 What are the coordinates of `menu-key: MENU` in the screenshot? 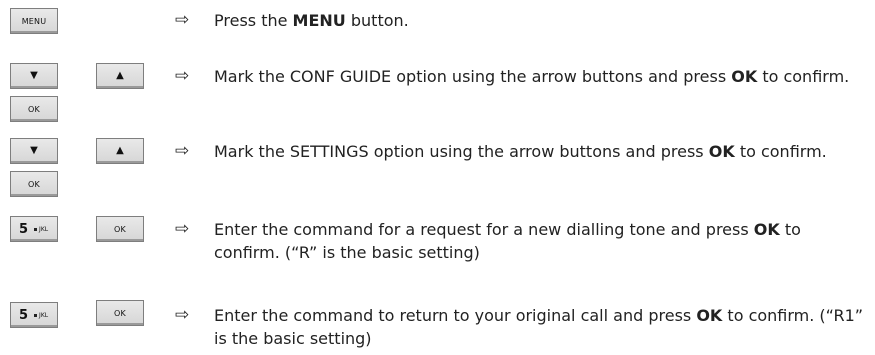 It's located at (34, 21).